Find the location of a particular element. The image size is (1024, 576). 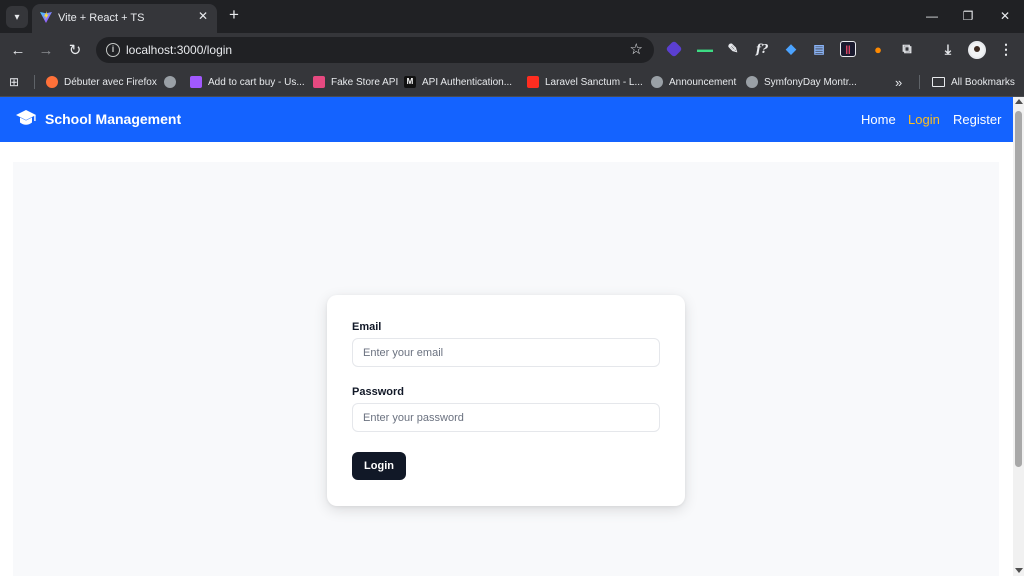

menu-kebab-icon: ⋮ is located at coordinates (1006, 49).